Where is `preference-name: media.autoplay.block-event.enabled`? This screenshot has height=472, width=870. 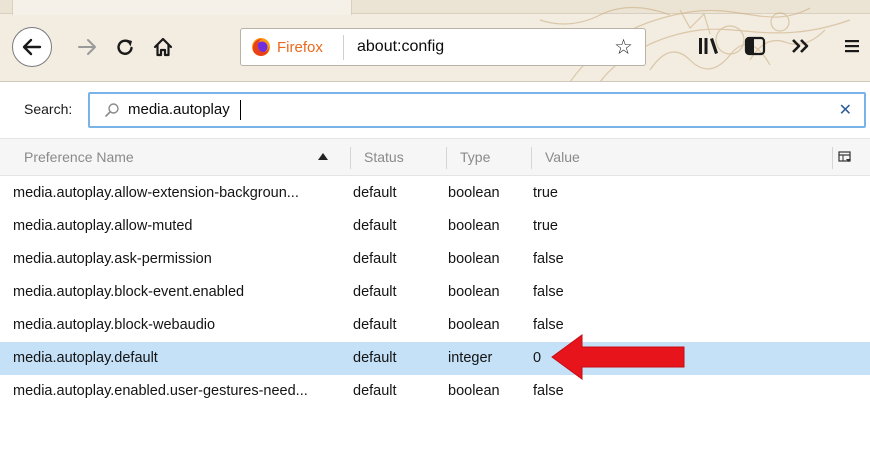 preference-name: media.autoplay.block-event.enabled is located at coordinates (129, 292).